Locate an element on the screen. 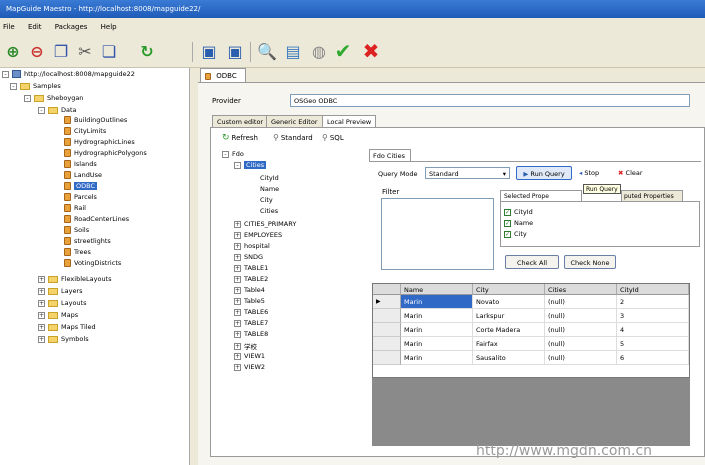 This screenshot has width=705, height=465. menu-file: File is located at coordinates (11, 25).